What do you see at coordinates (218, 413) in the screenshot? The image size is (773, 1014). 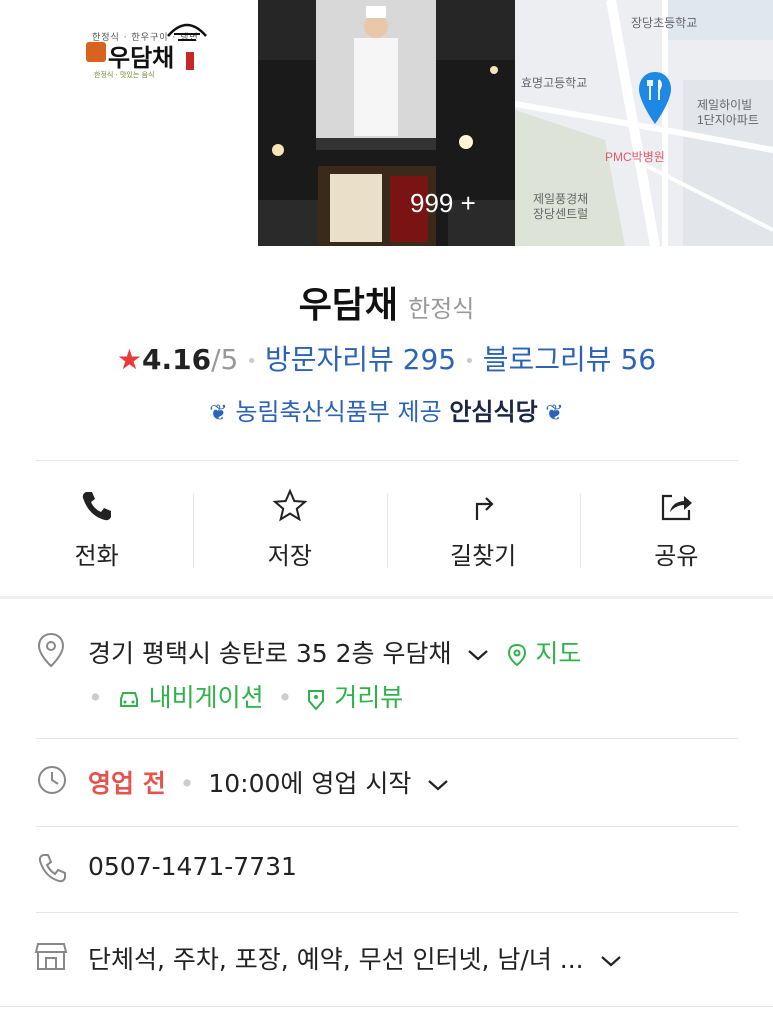 I see `laurel-left-icon: ❦` at bounding box center [218, 413].